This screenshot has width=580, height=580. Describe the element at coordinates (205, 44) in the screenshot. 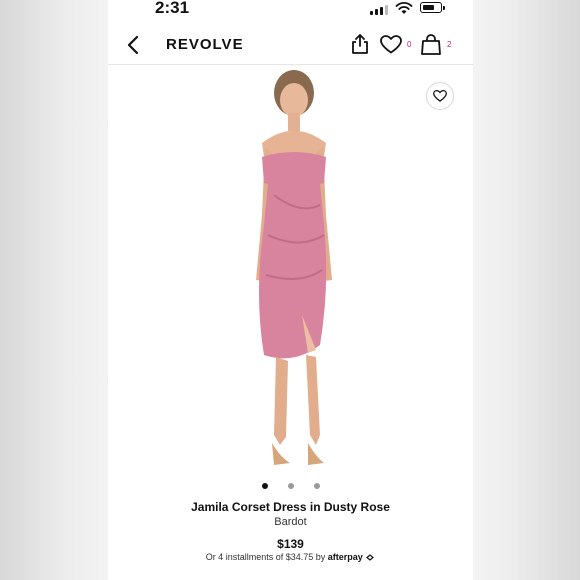

I see `brand-logo: REVOLVE` at that location.